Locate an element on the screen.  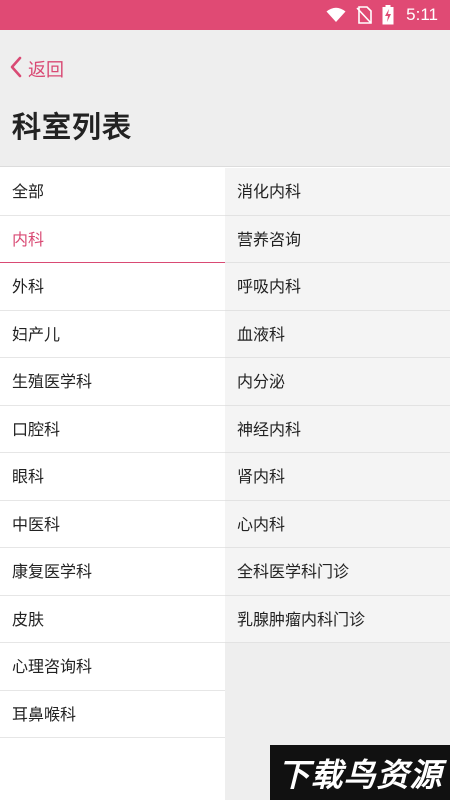
chevron-left-icon is located at coordinates (16, 69).